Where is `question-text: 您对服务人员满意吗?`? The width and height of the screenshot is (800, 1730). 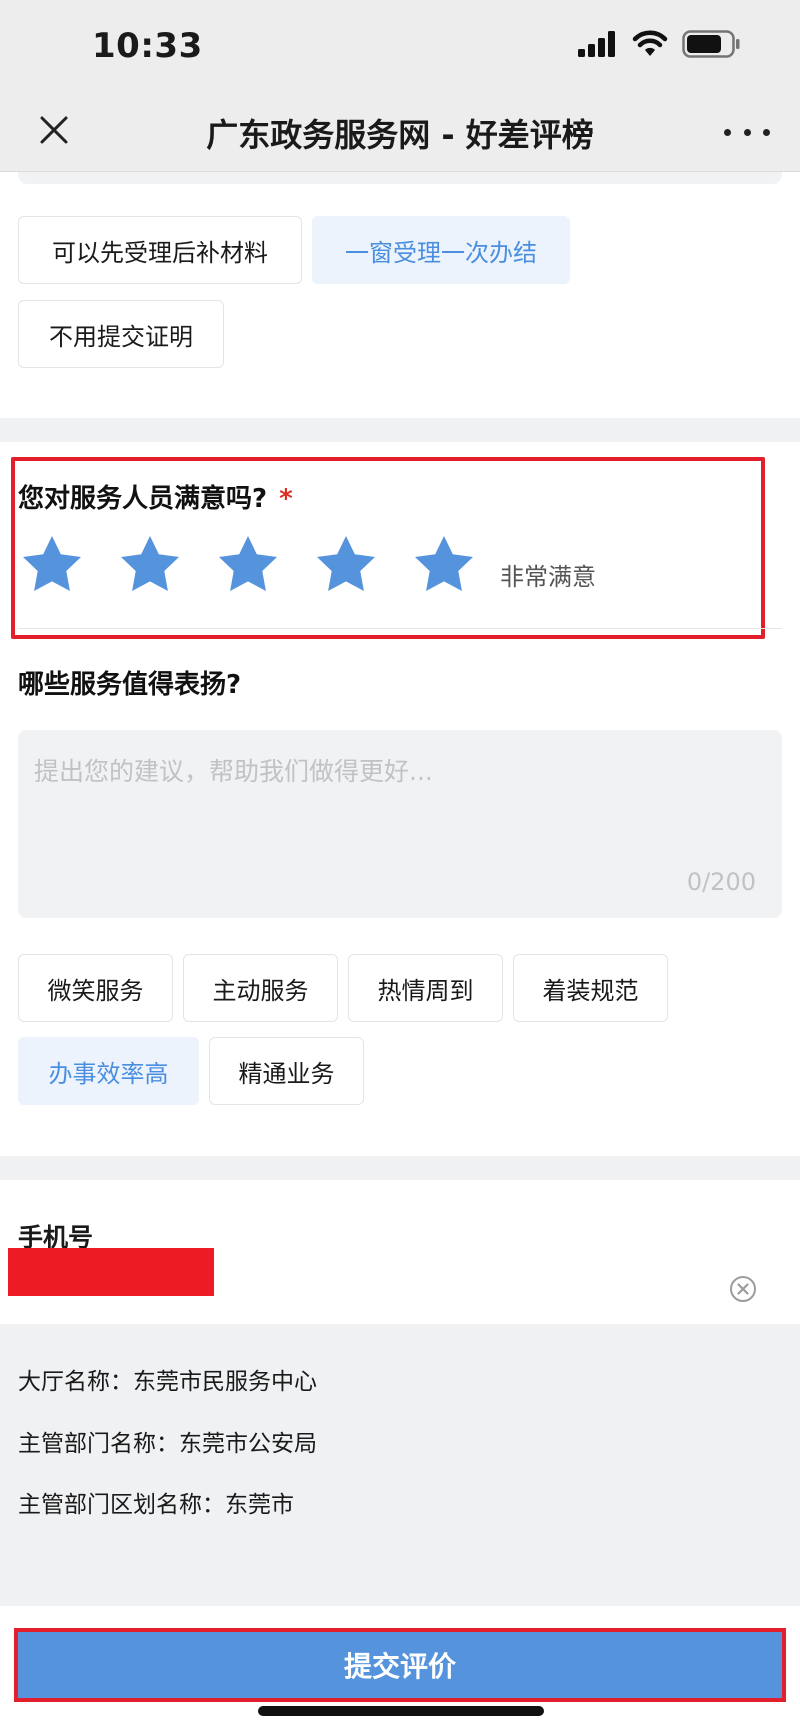
question-text: 您对服务人员满意吗? is located at coordinates (143, 499).